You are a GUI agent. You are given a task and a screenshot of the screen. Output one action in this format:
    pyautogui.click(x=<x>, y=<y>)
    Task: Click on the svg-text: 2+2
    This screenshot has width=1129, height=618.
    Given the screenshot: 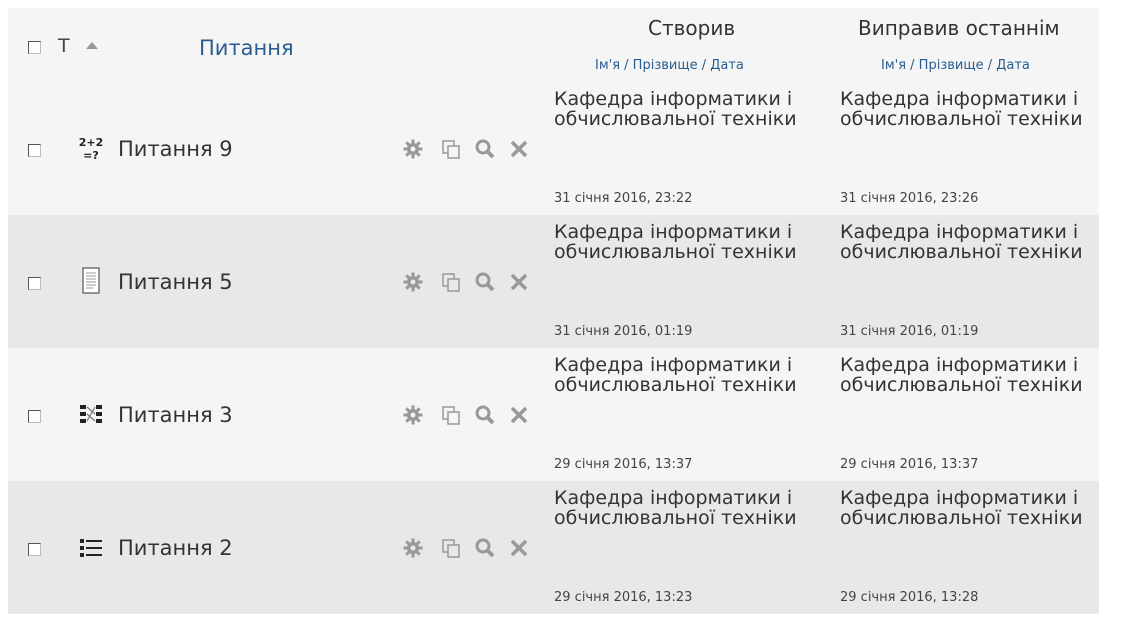 What is the action you would take?
    pyautogui.click(x=91, y=142)
    